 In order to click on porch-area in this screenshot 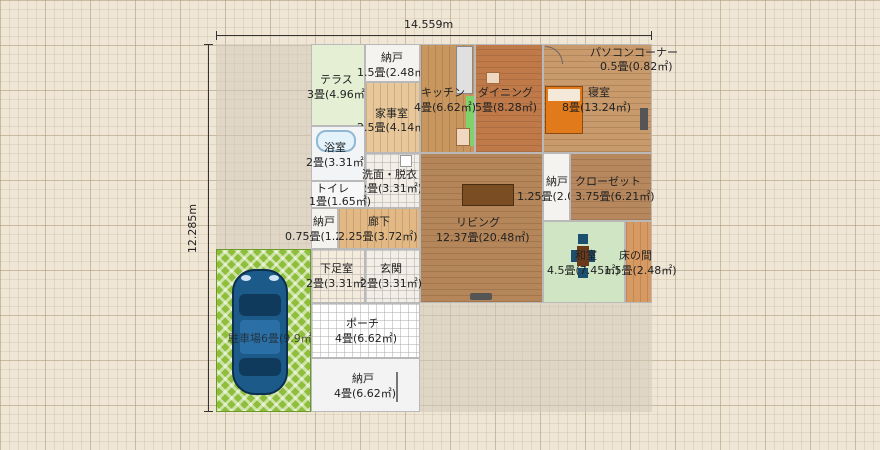, I will do `click(365, 330)`.